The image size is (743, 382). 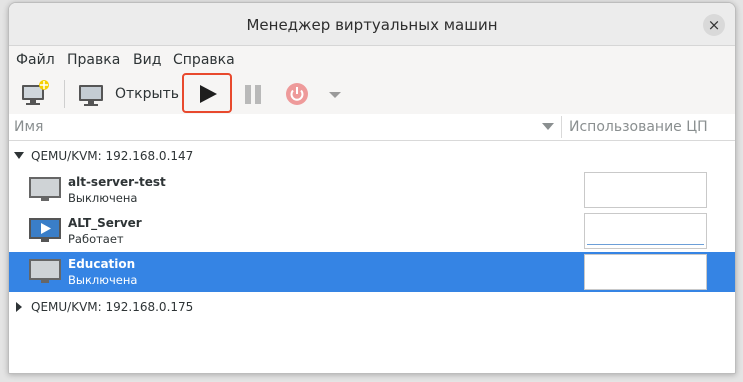 What do you see at coordinates (35, 94) in the screenshot?
I see `new-vm-icon` at bounding box center [35, 94].